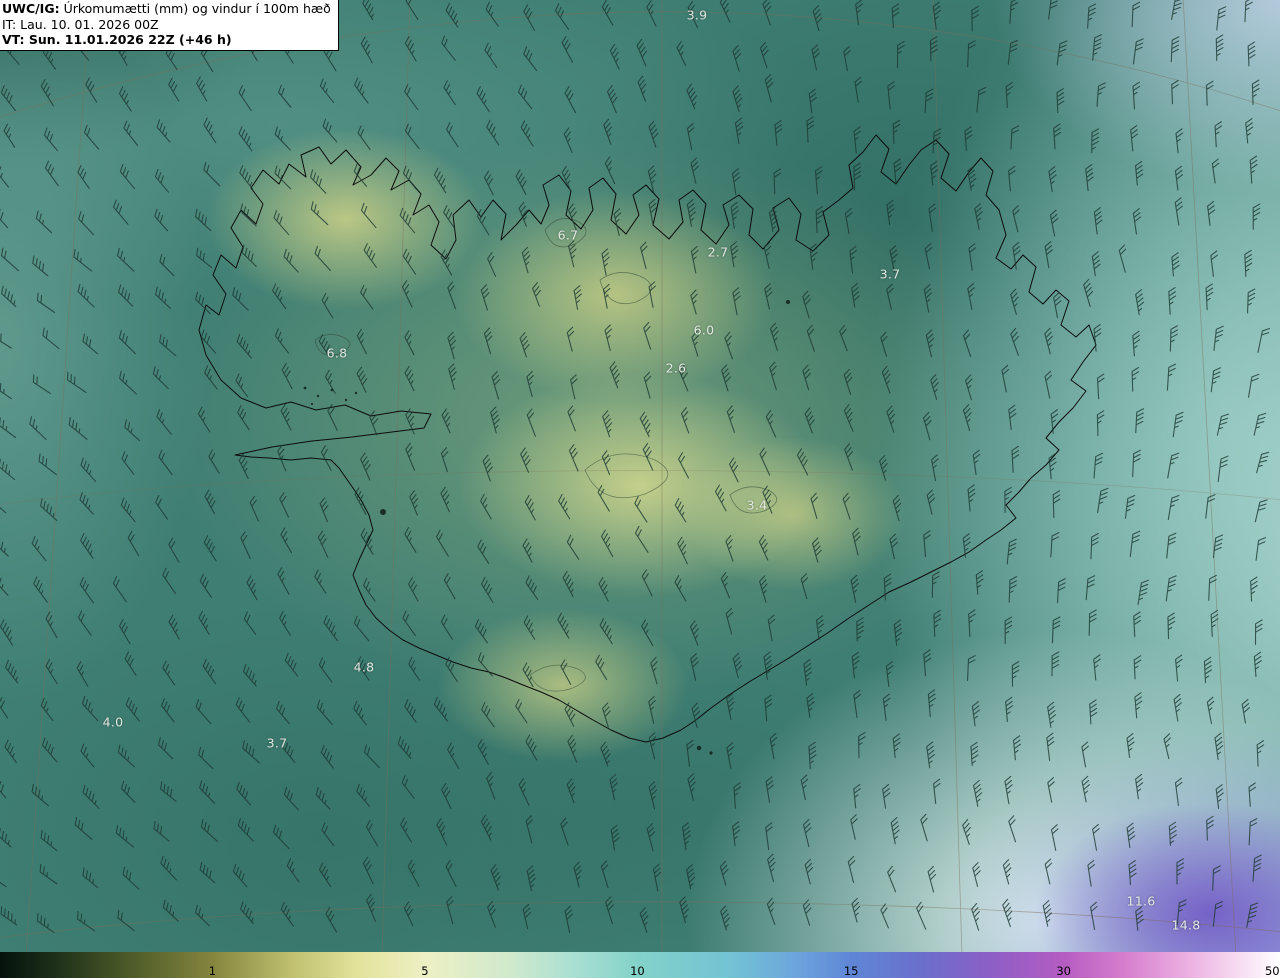  I want to click on init-time-line: IT: Lau. 10. 01. 2026 00Z, so click(166, 25).